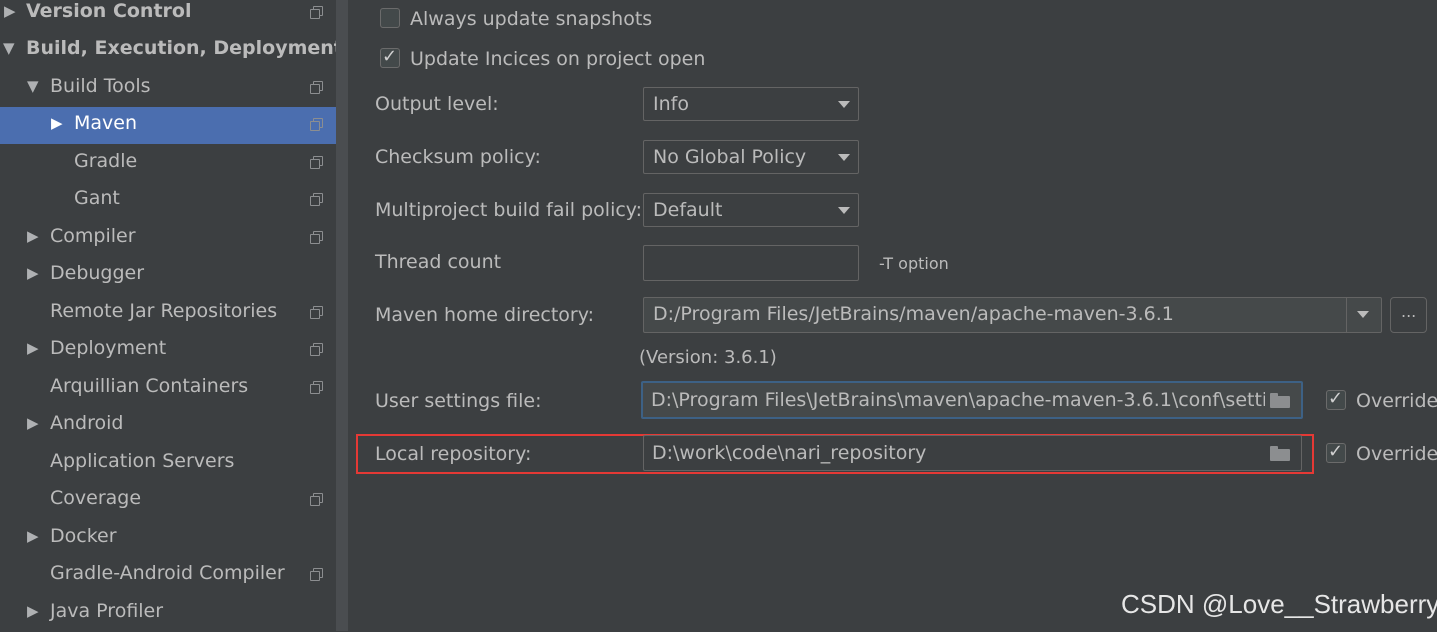  I want to click on always-update-snapshots-label: Always update snapshots, so click(531, 19).